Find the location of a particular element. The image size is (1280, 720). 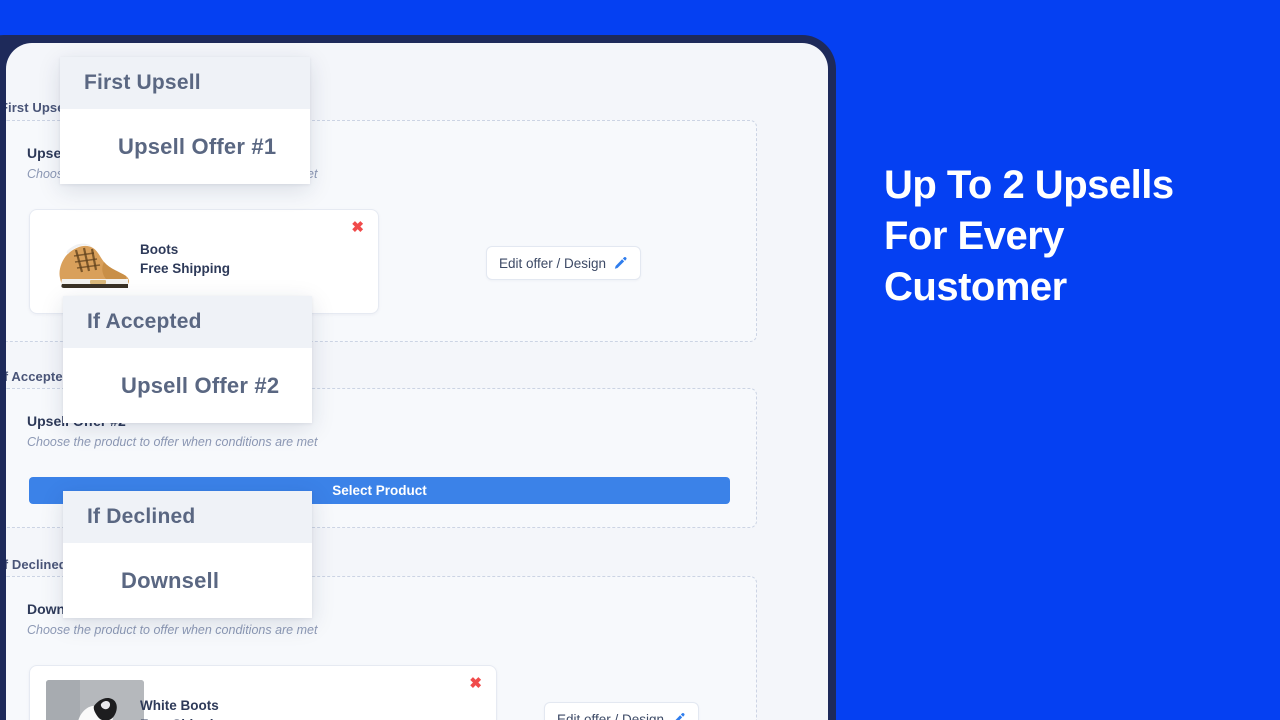

callout-card-first-upsell: First Upsell Upsell Offer #1 is located at coordinates (185, 120).